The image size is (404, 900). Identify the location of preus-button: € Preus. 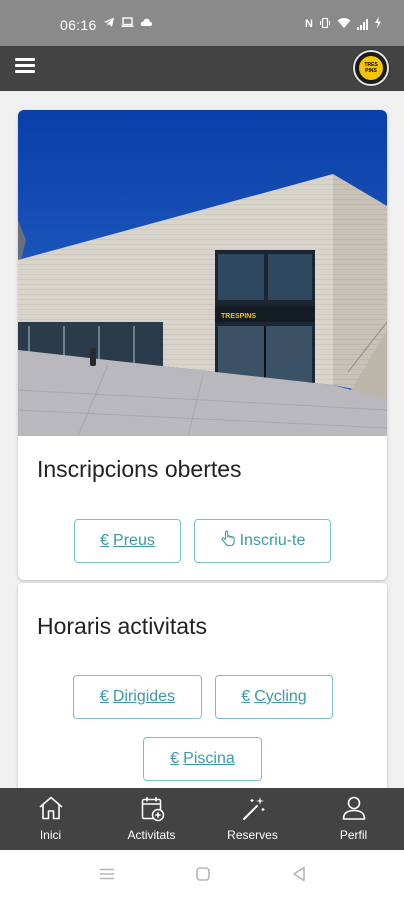
(127, 541).